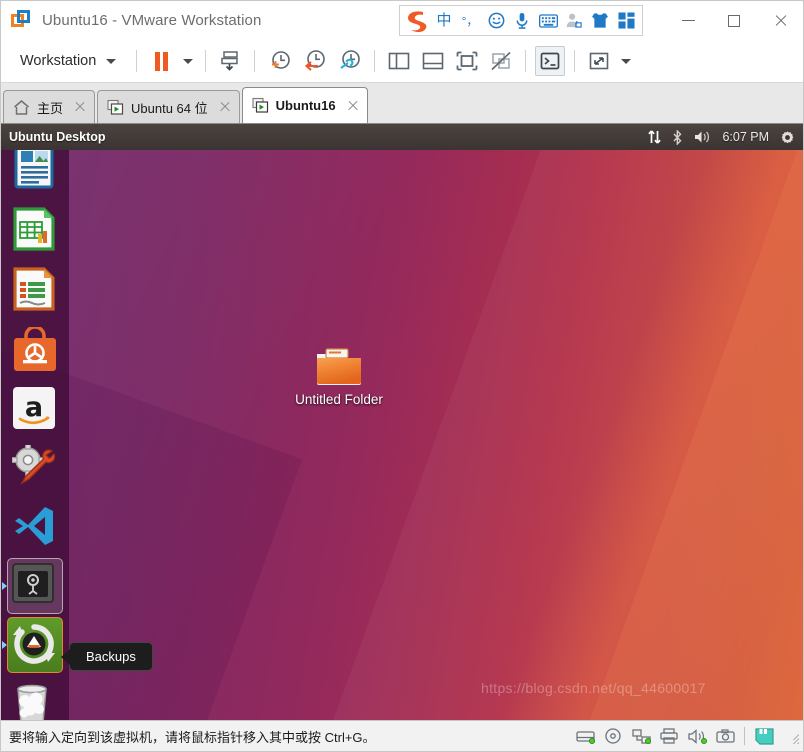  I want to click on status-sound-card-icon, so click(697, 736).